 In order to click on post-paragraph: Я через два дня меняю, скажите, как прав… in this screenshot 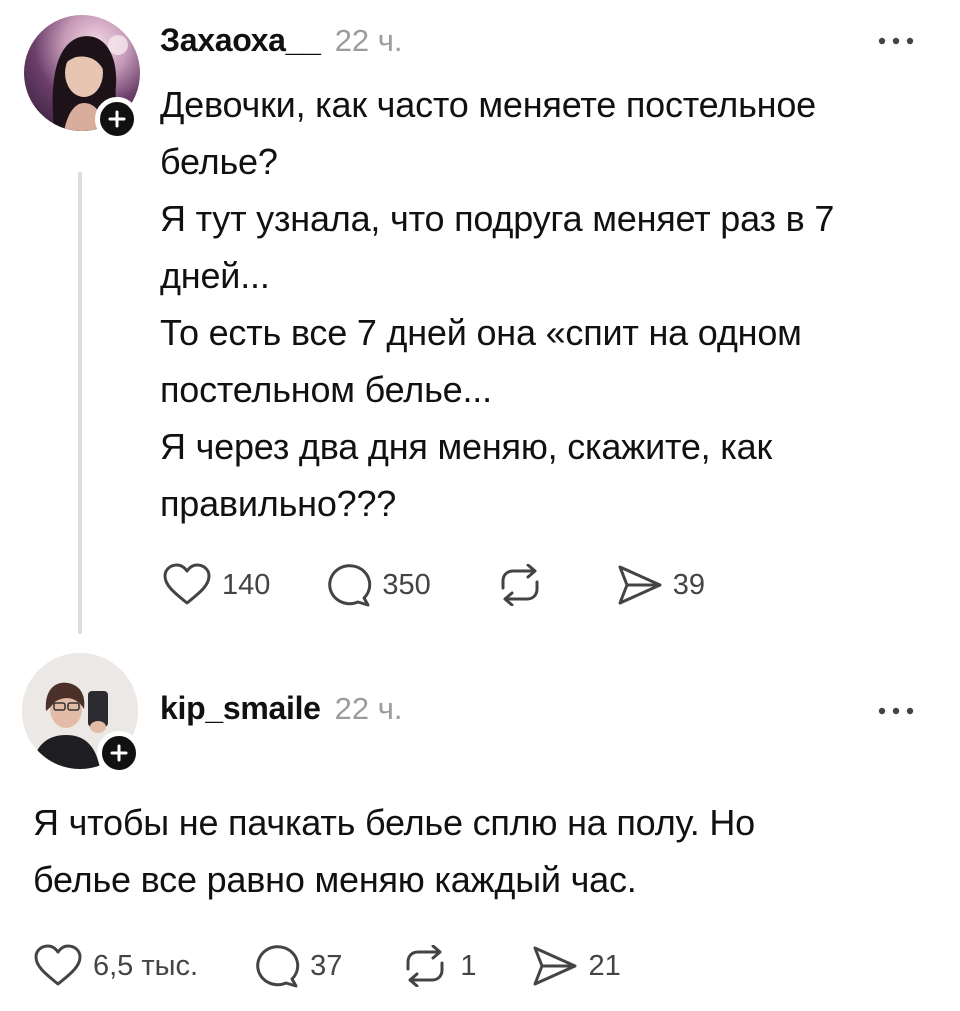, I will do `click(466, 475)`.